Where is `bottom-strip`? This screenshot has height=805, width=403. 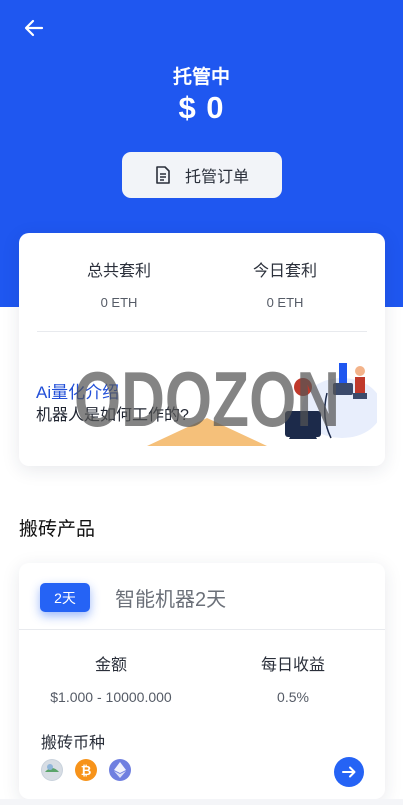
bottom-strip is located at coordinates (201, 802).